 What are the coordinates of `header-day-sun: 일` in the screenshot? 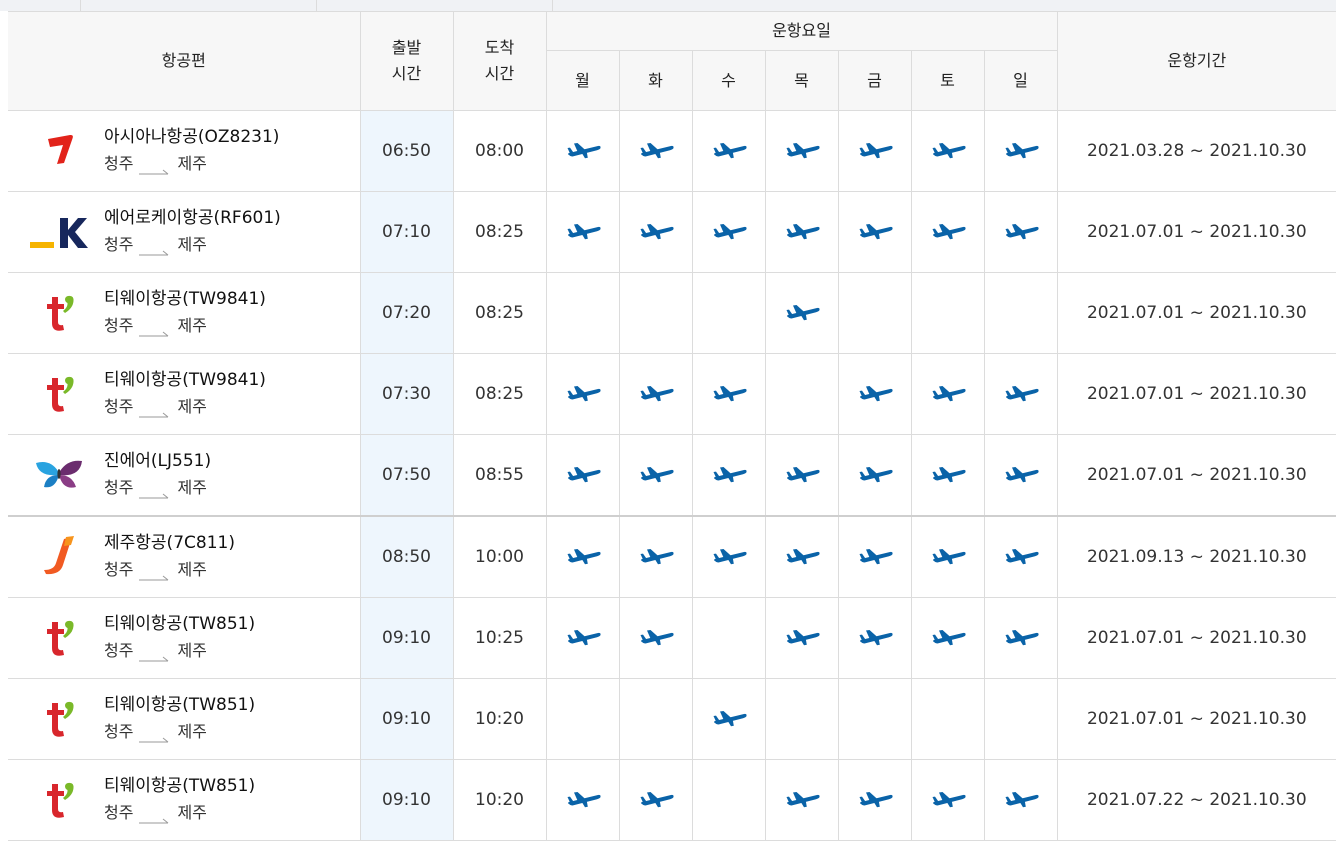 It's located at (1020, 80).